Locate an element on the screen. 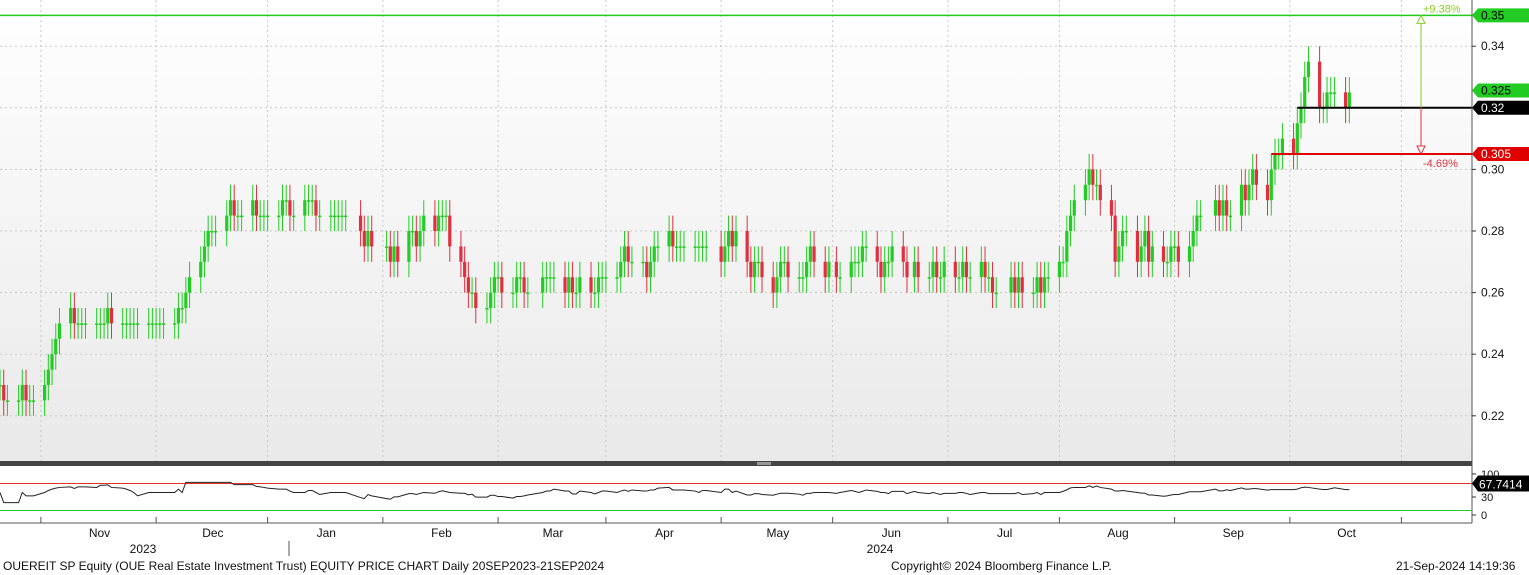 The height and width of the screenshot is (575, 1529). tag-support-label: 0.305 is located at coordinates (1496, 154).